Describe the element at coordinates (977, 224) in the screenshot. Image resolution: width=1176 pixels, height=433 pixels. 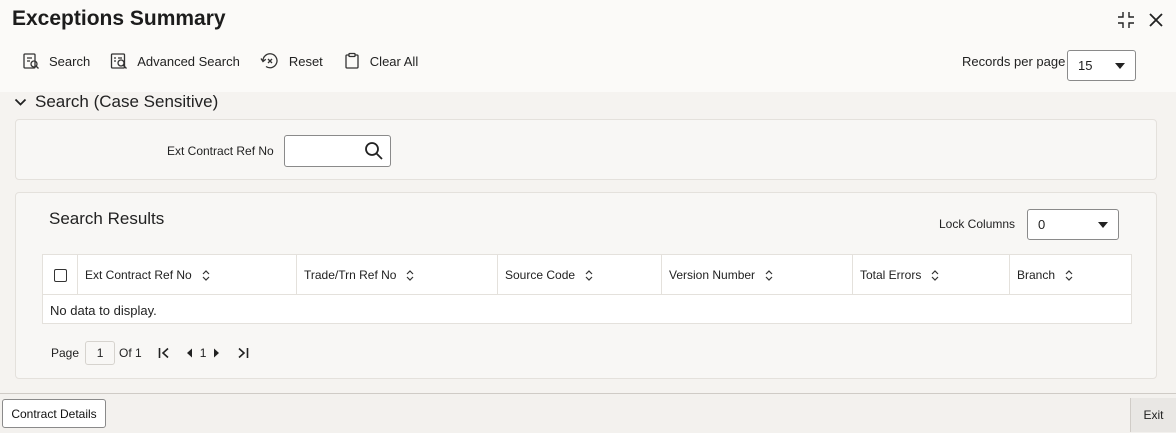
I see `lock-columns-label: Lock Columns` at that location.